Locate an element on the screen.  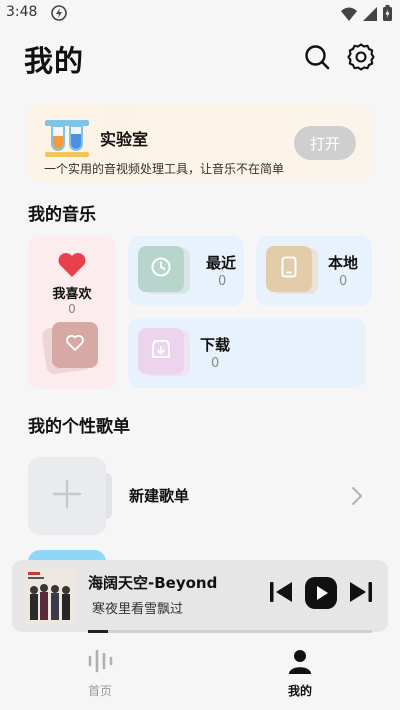
lab-flask-icon is located at coordinates (67, 139).